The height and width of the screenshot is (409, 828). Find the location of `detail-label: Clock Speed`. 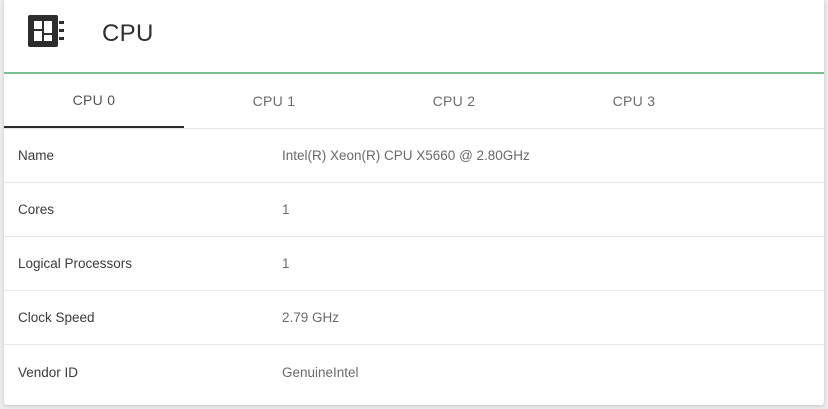

detail-label: Clock Speed is located at coordinates (56, 317).